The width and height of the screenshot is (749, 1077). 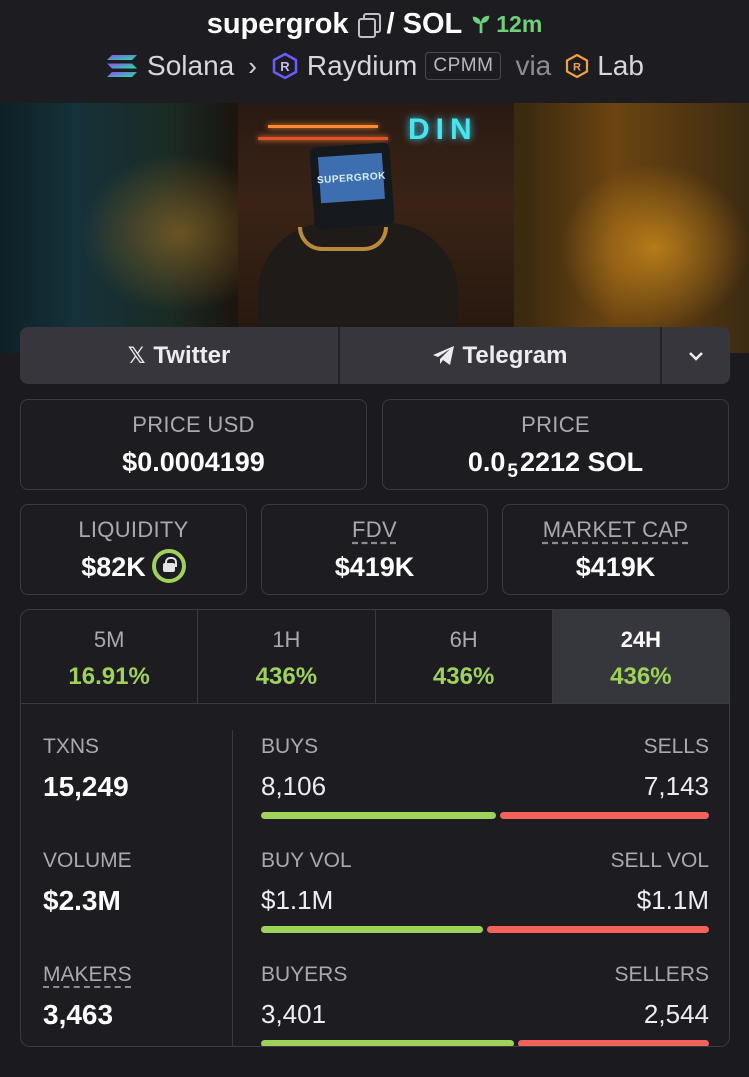 I want to click on timeframe-tabs: 5M 16.91% 1H 436% 6H 436% 24H 436%, so click(x=375, y=657).